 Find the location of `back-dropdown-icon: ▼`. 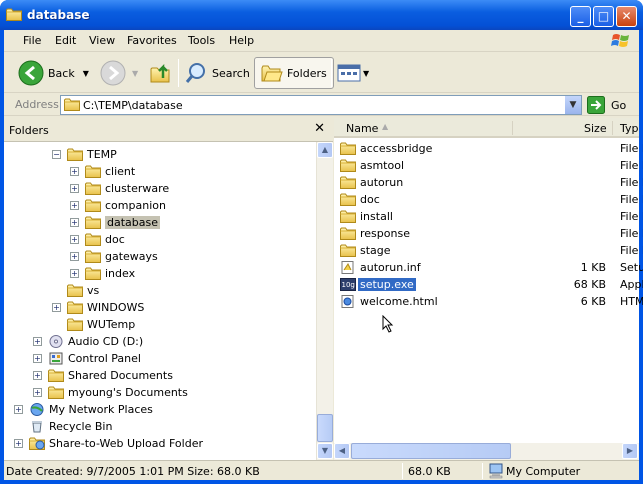

back-dropdown-icon: ▼ is located at coordinates (86, 73).